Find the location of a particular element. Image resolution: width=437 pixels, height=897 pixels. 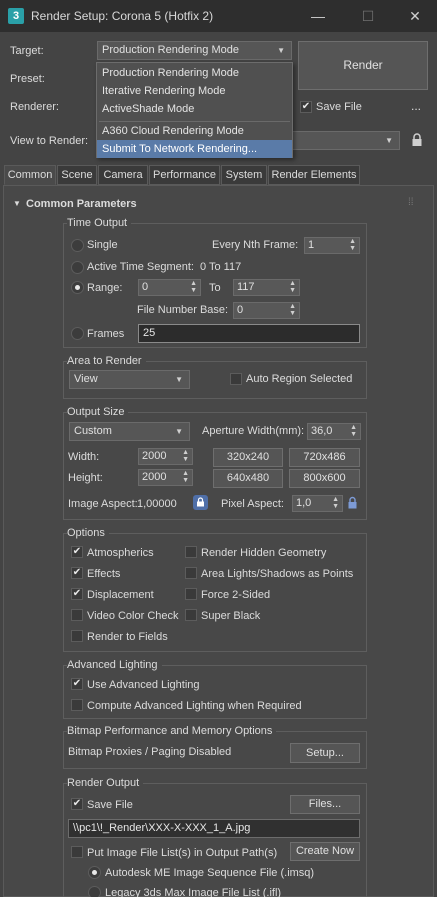

render-to-fields-checkbox is located at coordinates (77, 636).